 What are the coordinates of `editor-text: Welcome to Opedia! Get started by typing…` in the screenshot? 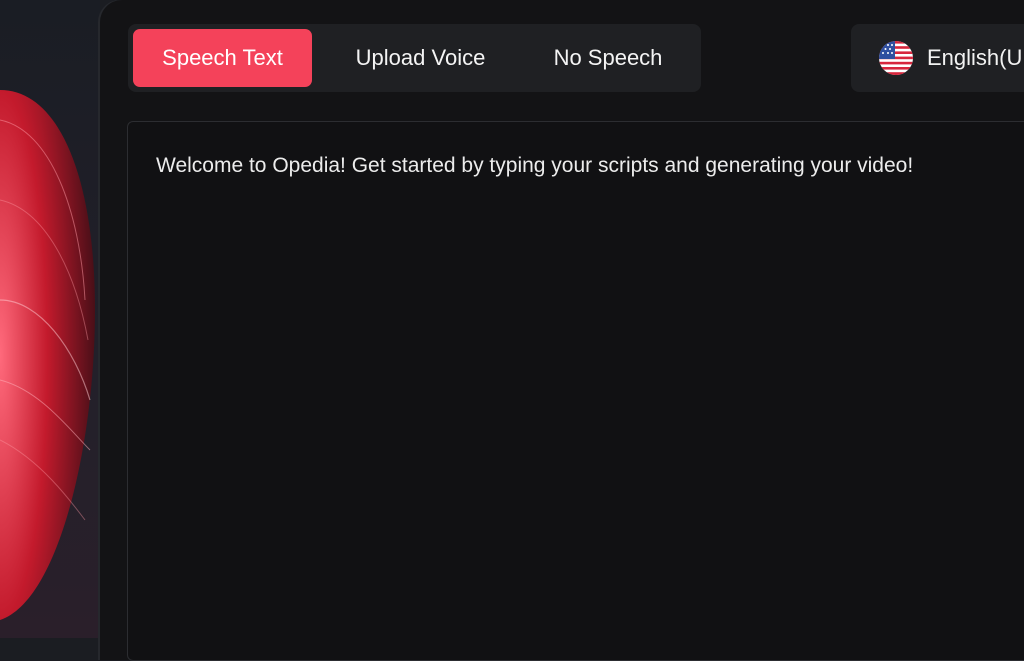 It's located at (535, 165).